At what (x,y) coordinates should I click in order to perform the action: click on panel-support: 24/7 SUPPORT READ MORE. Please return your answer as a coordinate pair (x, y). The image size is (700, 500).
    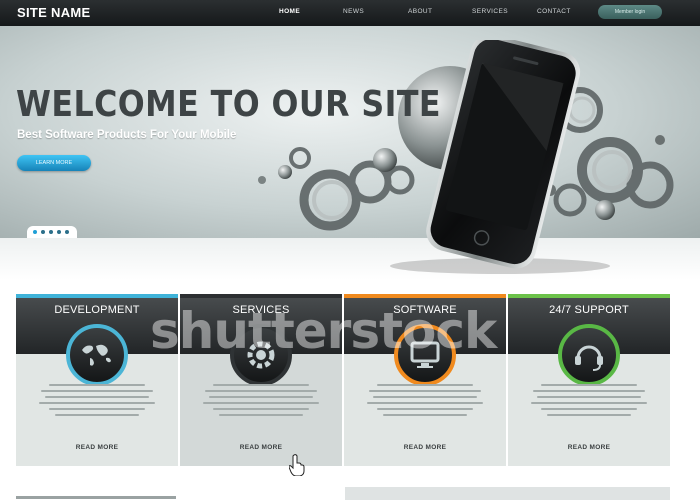
    Looking at the image, I should click on (589, 380).